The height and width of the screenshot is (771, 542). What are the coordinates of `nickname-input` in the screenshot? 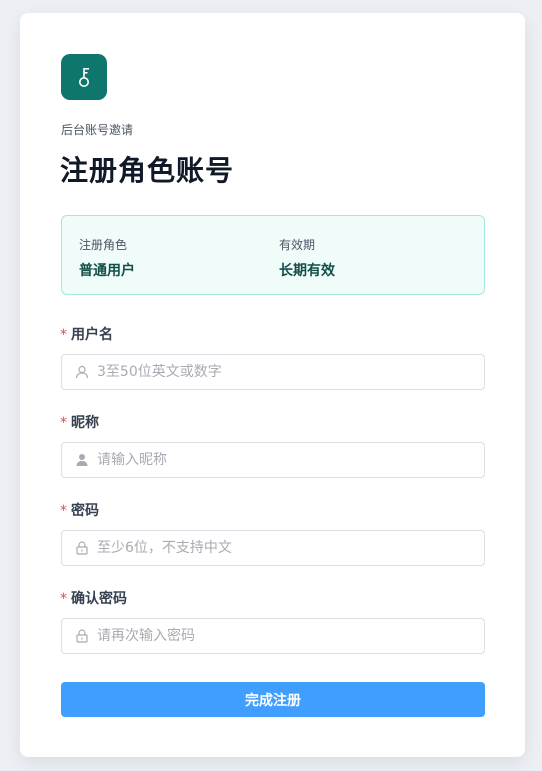 It's located at (287, 460).